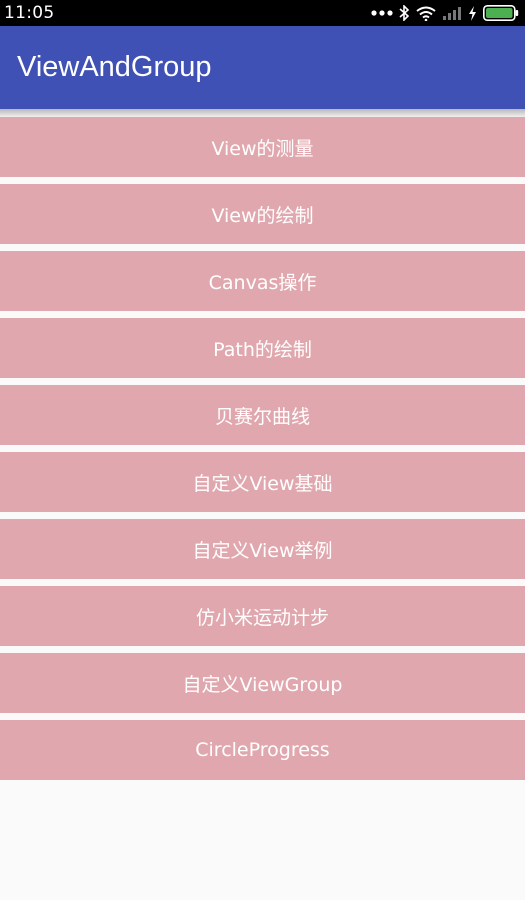 Image resolution: width=525 pixels, height=900 pixels. Describe the element at coordinates (262, 113) in the screenshot. I see `app-bar-shadow` at that location.